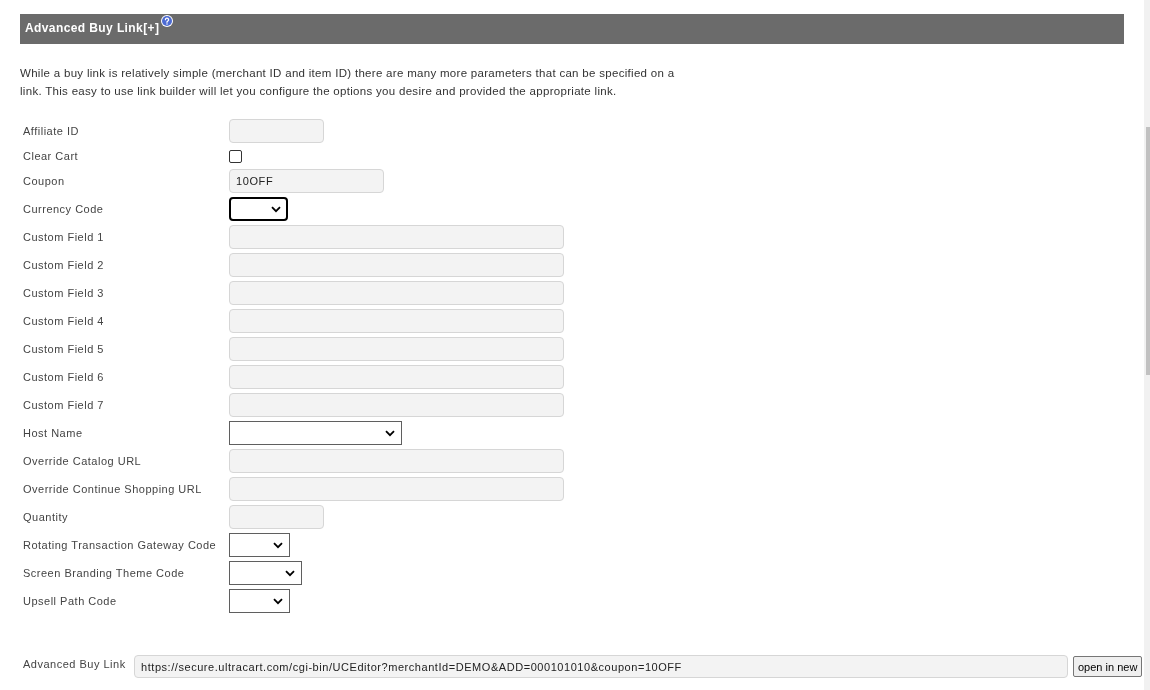  What do you see at coordinates (306, 181) in the screenshot?
I see `text-field: 10OFF` at bounding box center [306, 181].